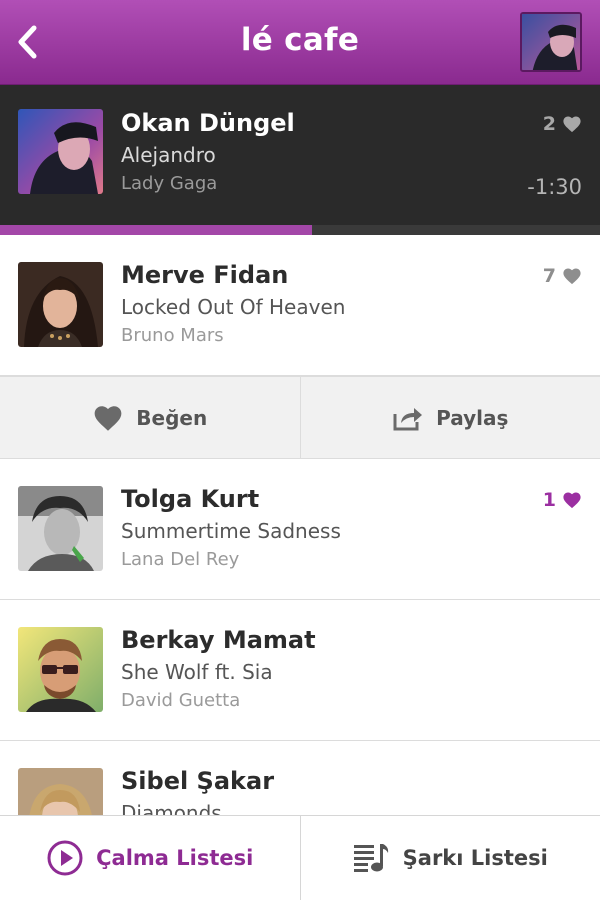  I want to click on now-playing-user: Okan Düngel, so click(208, 123).